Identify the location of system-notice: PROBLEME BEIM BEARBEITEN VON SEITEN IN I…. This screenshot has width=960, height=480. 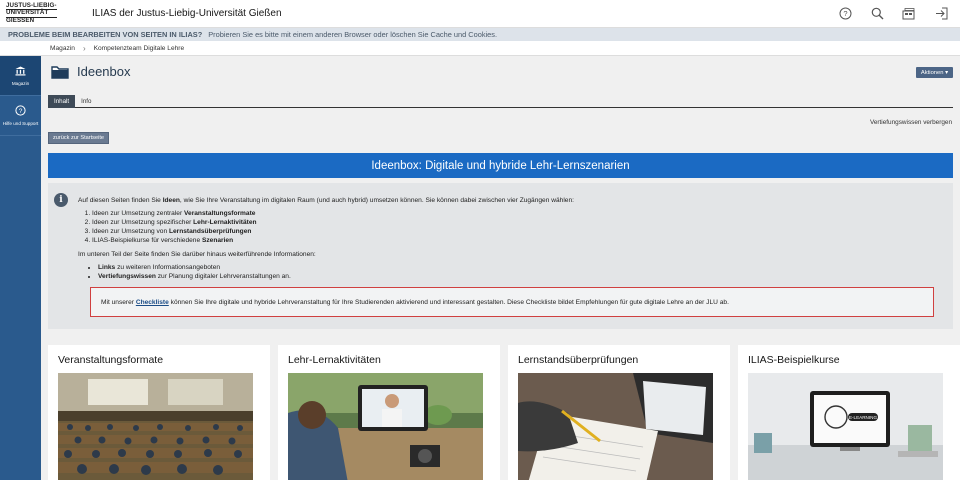
(480, 34).